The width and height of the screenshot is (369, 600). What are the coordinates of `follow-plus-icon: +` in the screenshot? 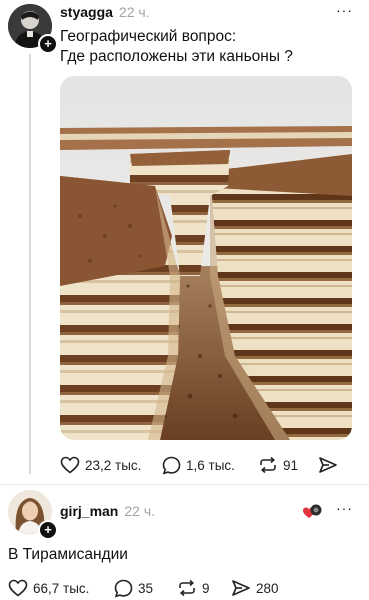 It's located at (48, 44).